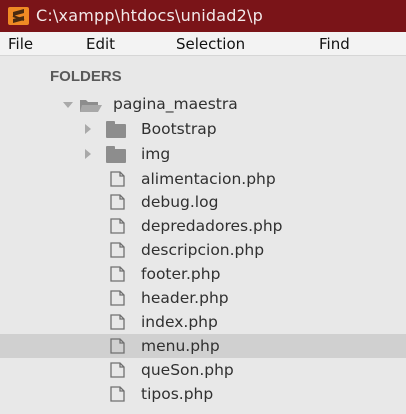 The image size is (406, 414). What do you see at coordinates (185, 298) in the screenshot?
I see `file-label: header.php` at bounding box center [185, 298].